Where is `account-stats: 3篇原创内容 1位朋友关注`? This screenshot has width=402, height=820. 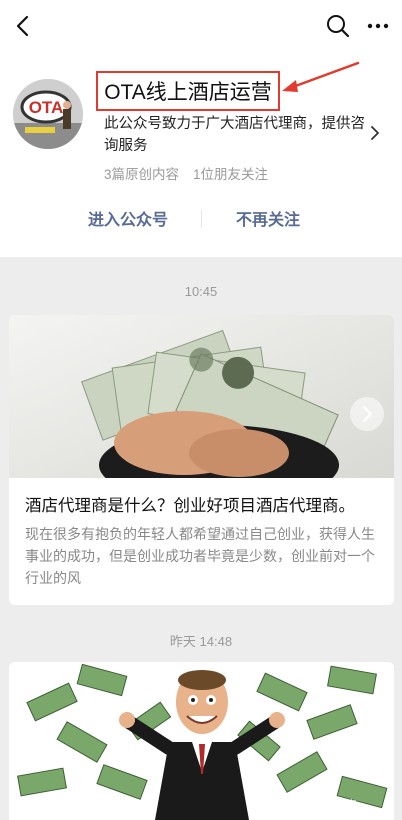 account-stats: 3篇原创内容 1位朋友关注 is located at coordinates (186, 173).